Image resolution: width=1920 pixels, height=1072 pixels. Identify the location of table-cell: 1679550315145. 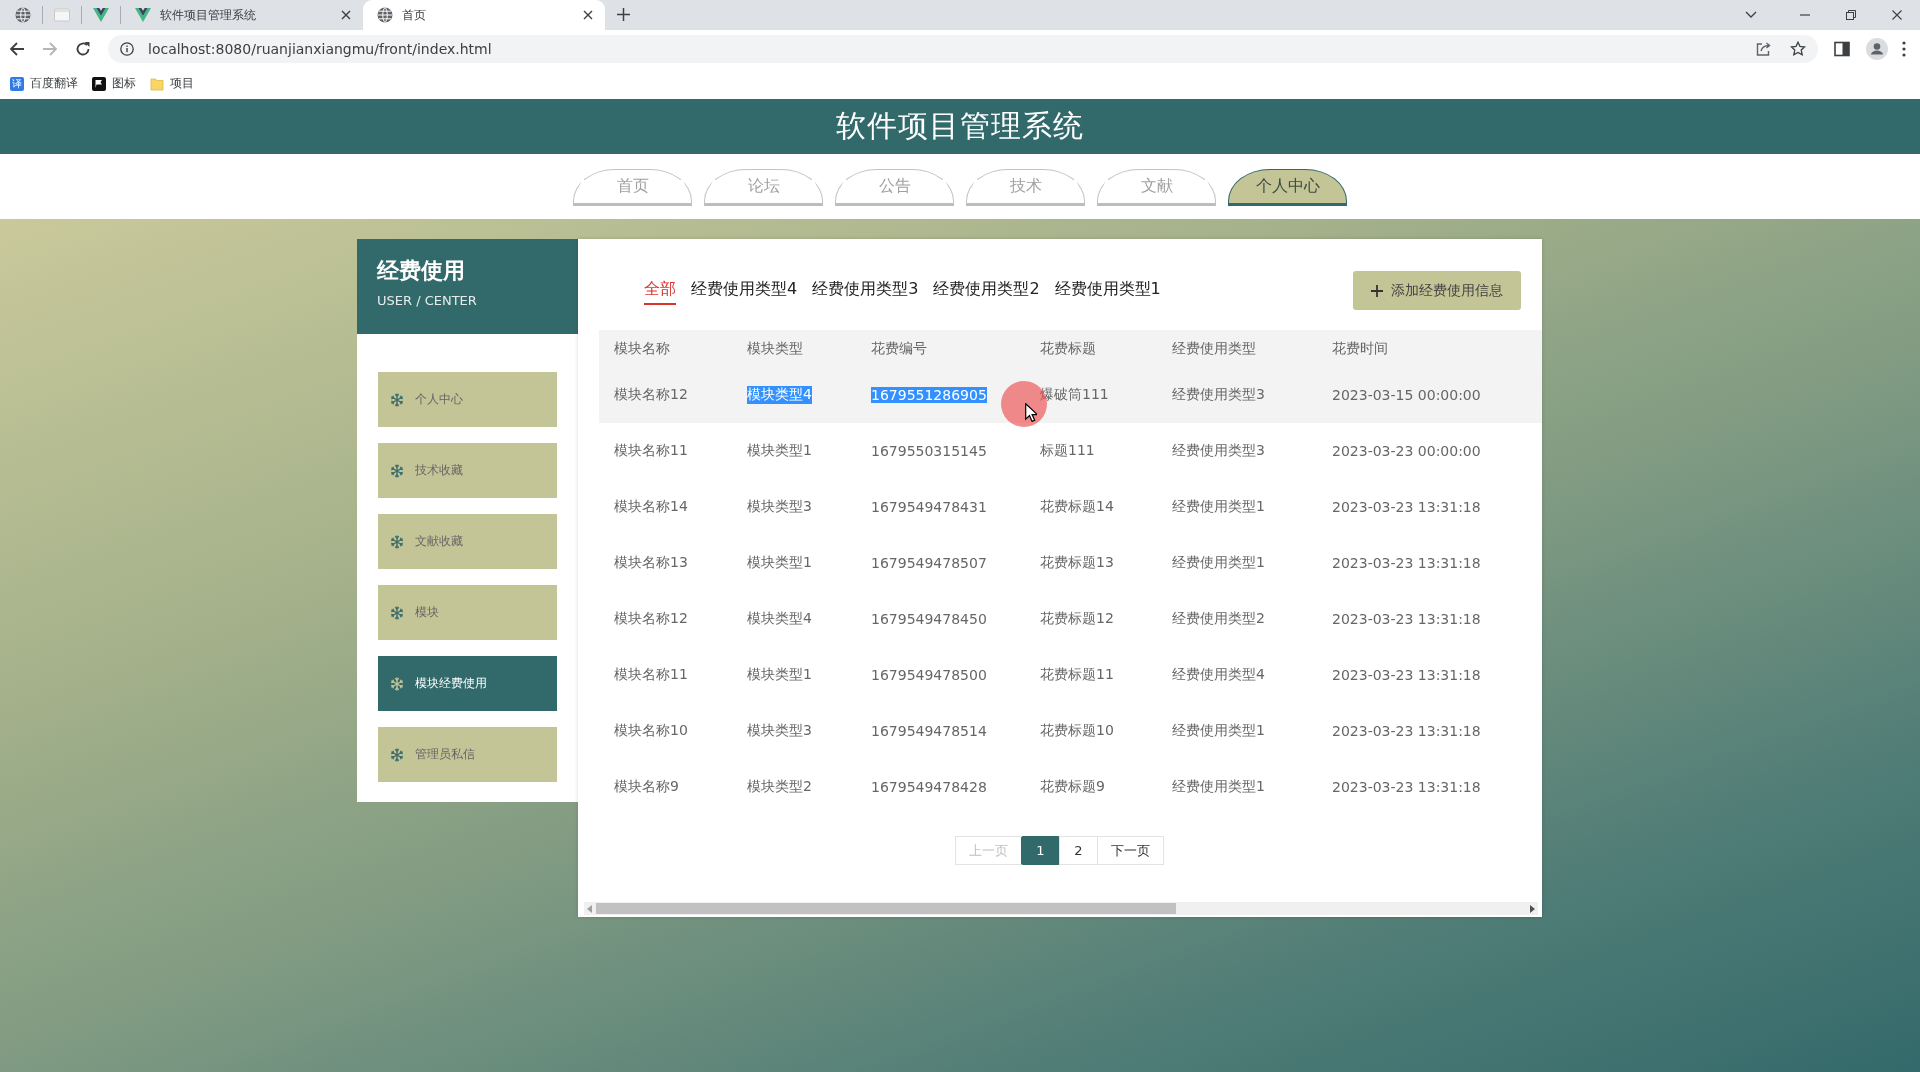
(929, 451).